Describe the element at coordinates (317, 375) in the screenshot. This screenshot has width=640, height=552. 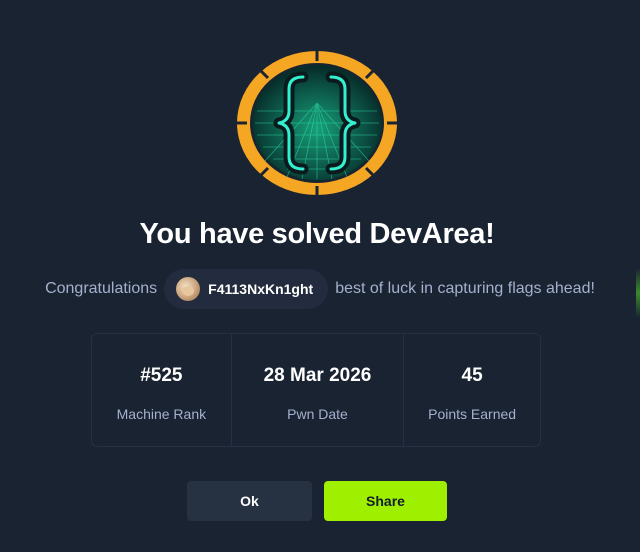
I see `stat-value: 28 Mar 2026` at that location.